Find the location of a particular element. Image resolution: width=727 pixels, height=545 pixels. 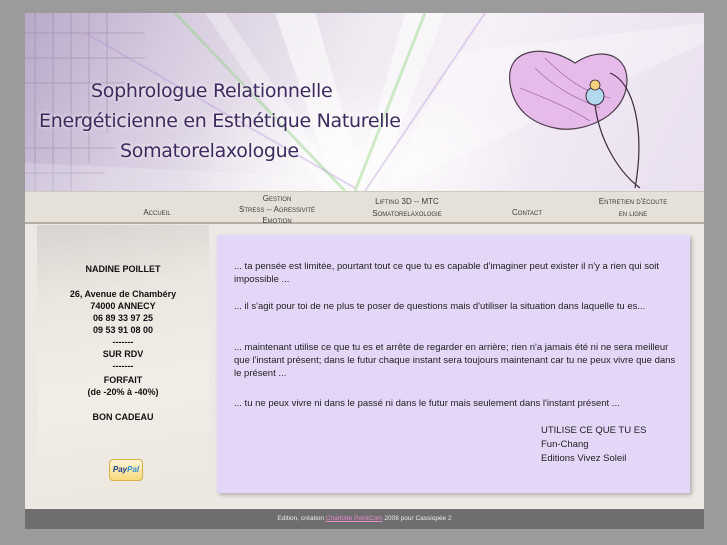

nav-item-label-line: Lifting 3D -- MTC is located at coordinates (407, 201).